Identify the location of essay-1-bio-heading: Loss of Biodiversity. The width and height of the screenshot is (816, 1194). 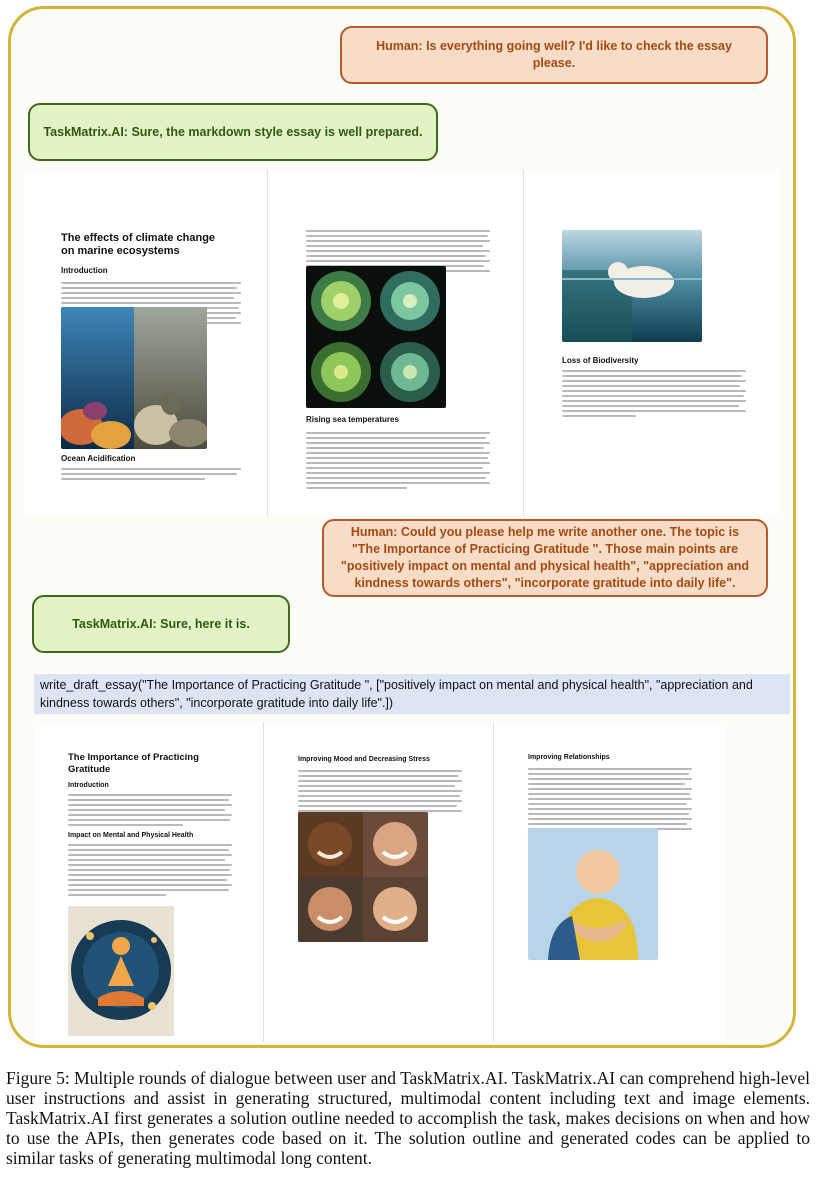
(600, 360).